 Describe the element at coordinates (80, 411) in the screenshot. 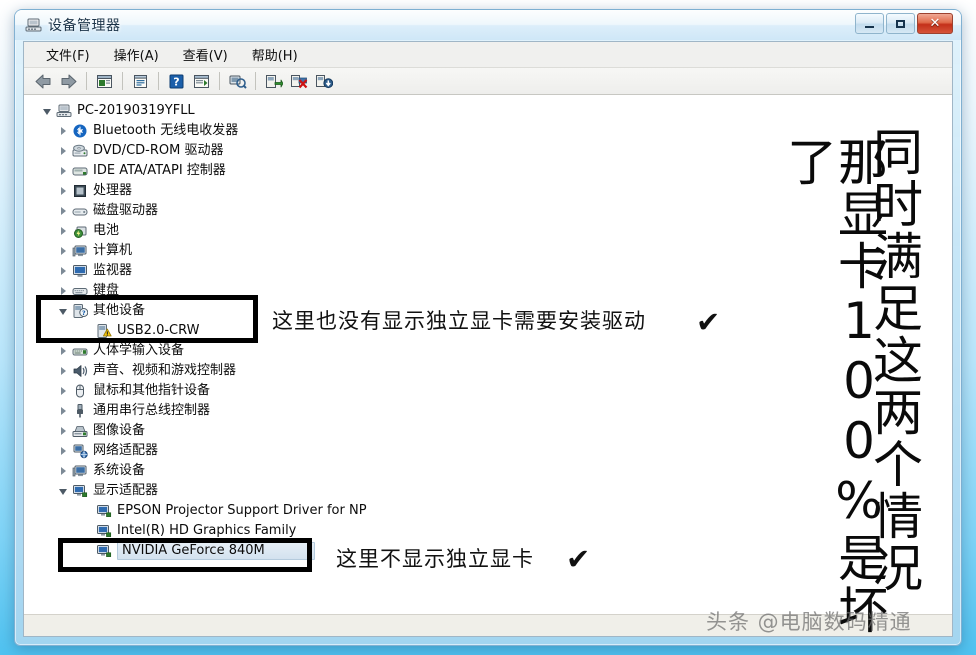

I see `usb-icon` at that location.